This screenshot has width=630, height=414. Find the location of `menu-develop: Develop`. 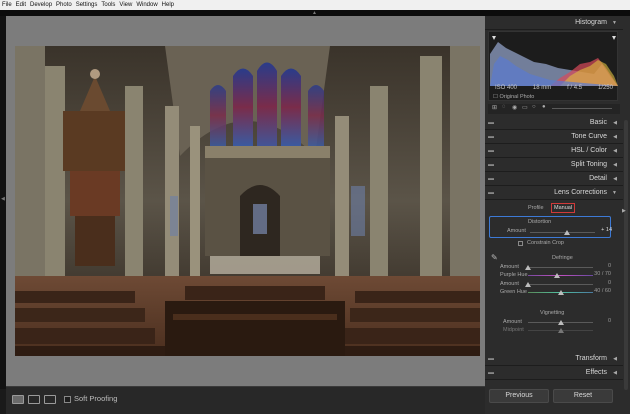

menu-develop: Develop is located at coordinates (41, 5).